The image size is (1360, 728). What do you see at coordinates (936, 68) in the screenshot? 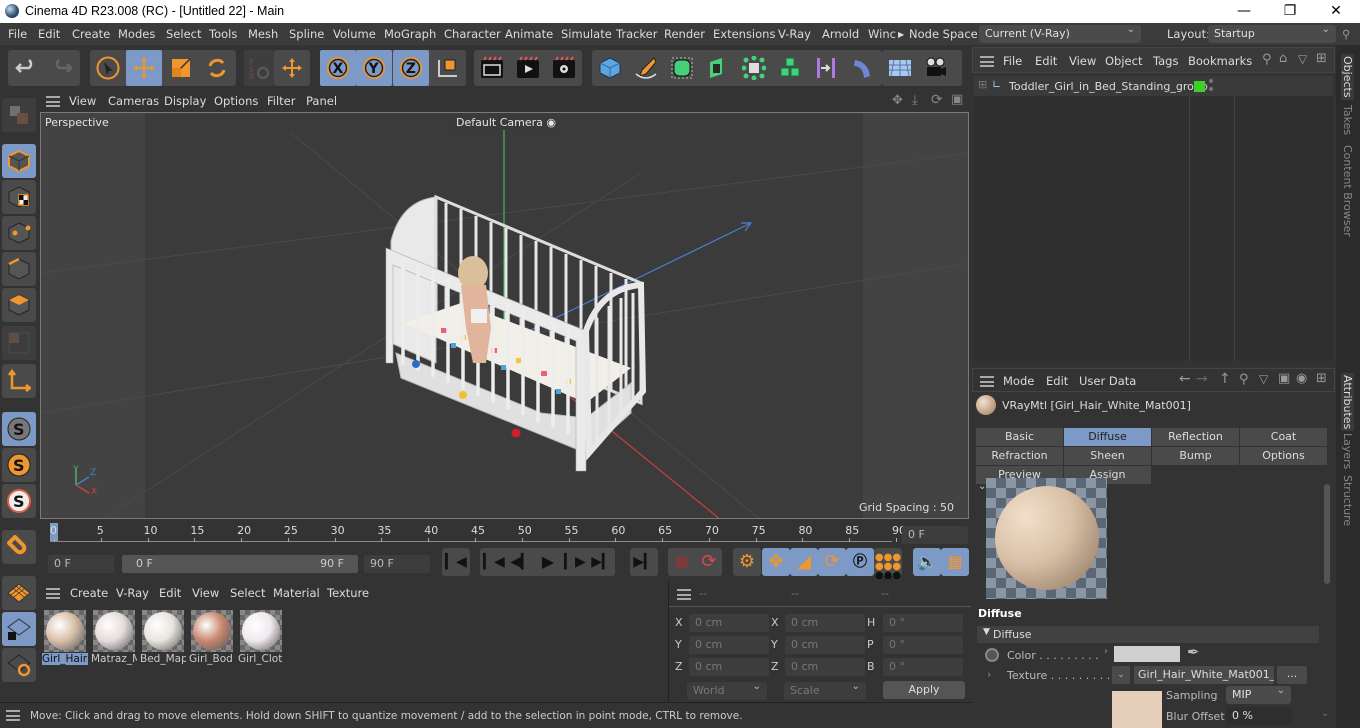
I see `camera-button` at bounding box center [936, 68].